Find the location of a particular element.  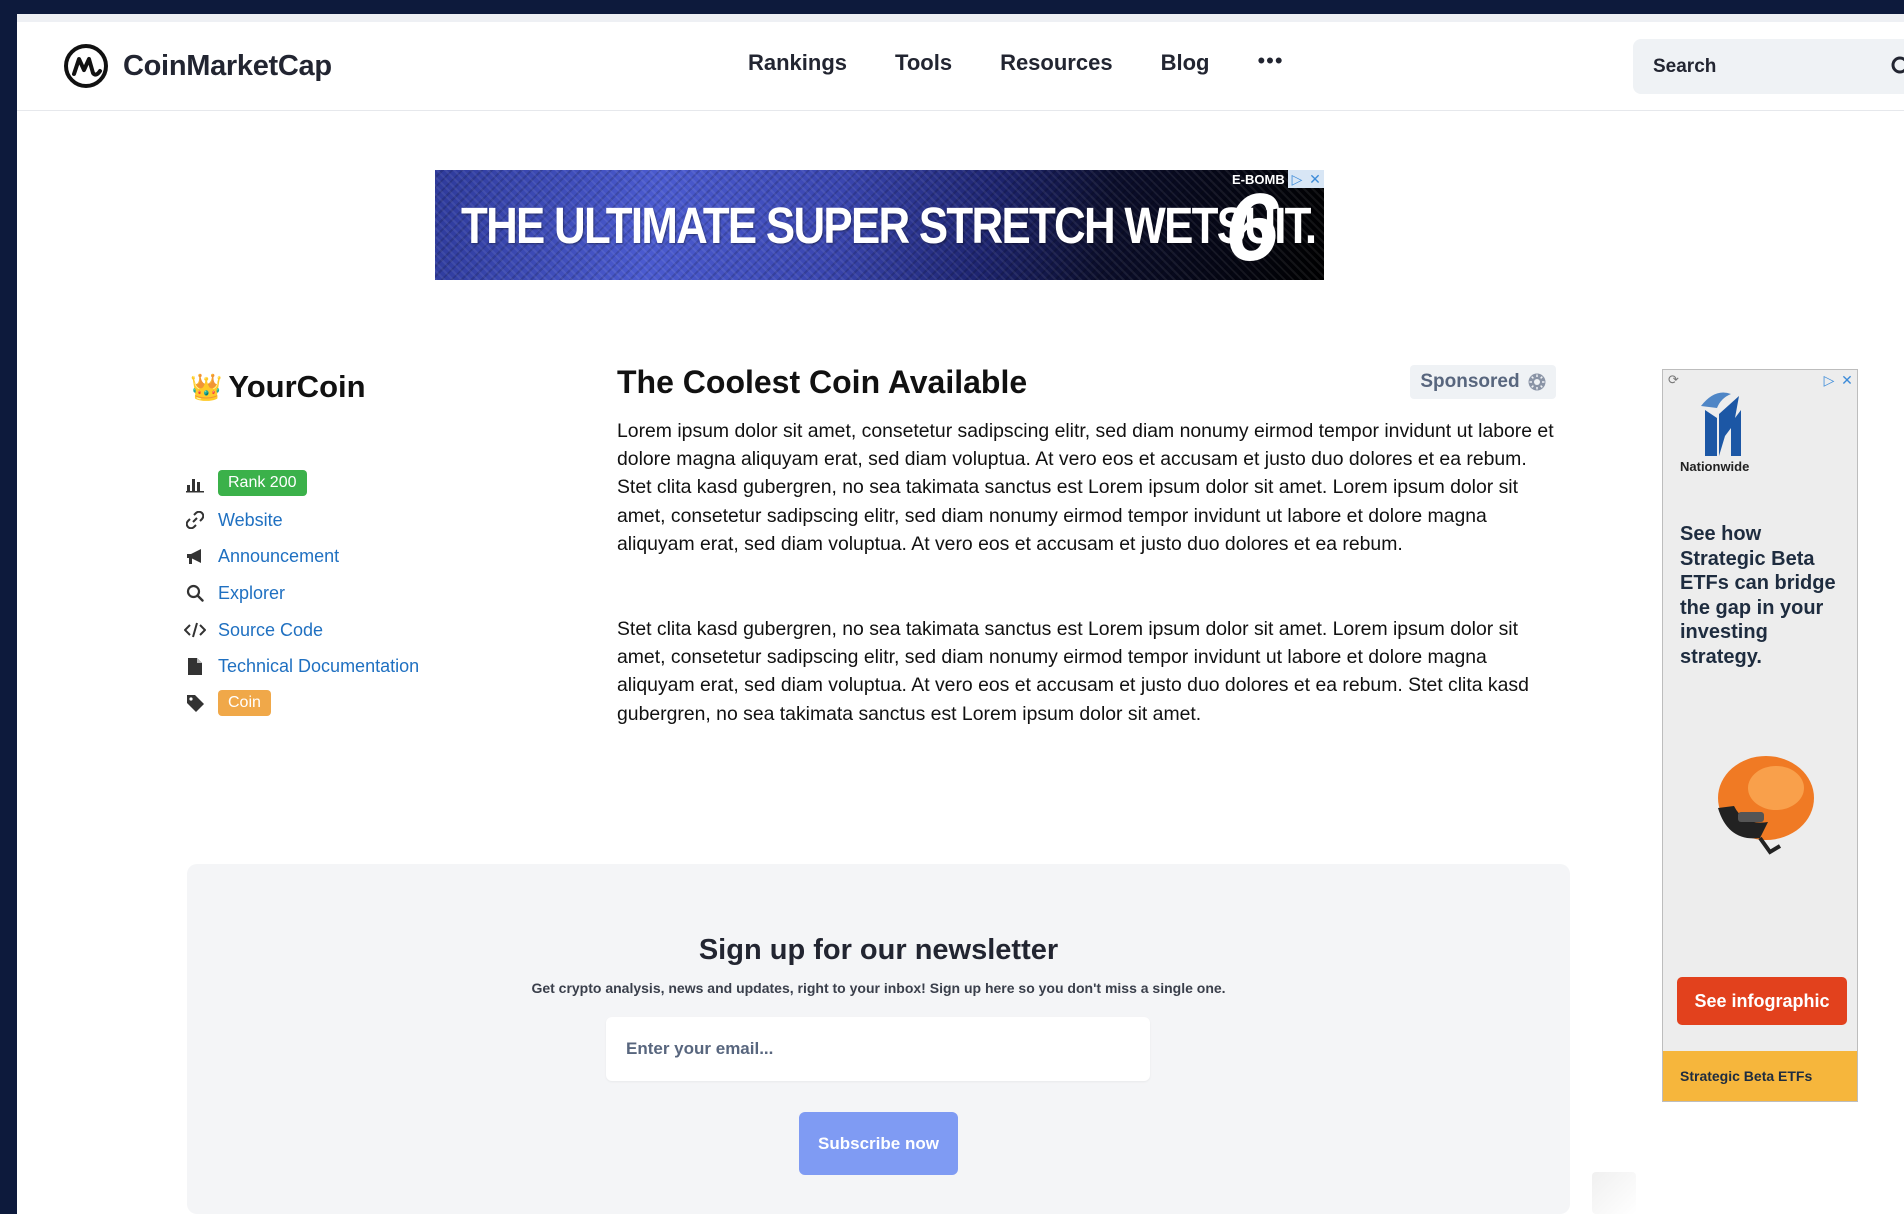

announcement-row: Announcement is located at coordinates (301, 556).